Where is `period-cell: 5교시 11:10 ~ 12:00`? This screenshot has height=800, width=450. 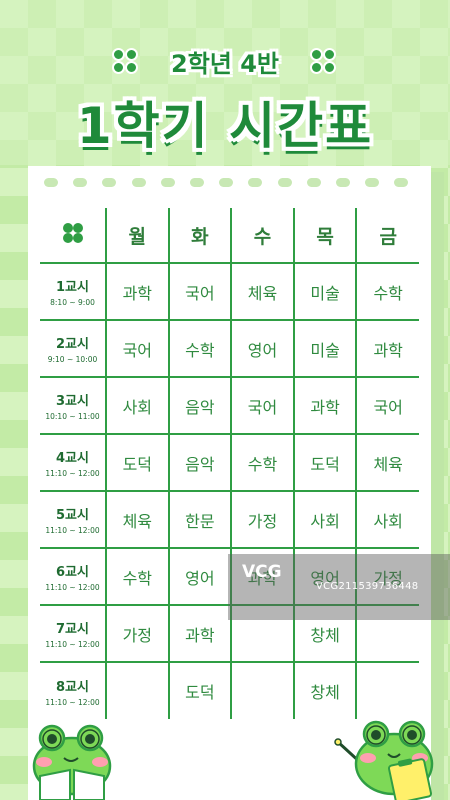 period-cell: 5교시 11:10 ~ 12:00 is located at coordinates (73, 519).